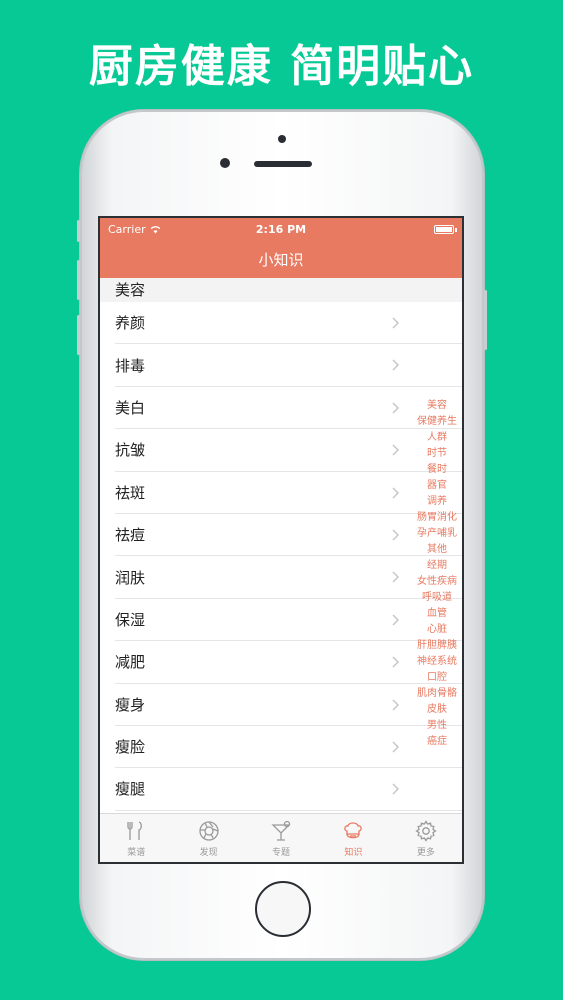  I want to click on index-item: 皮肤, so click(437, 710).